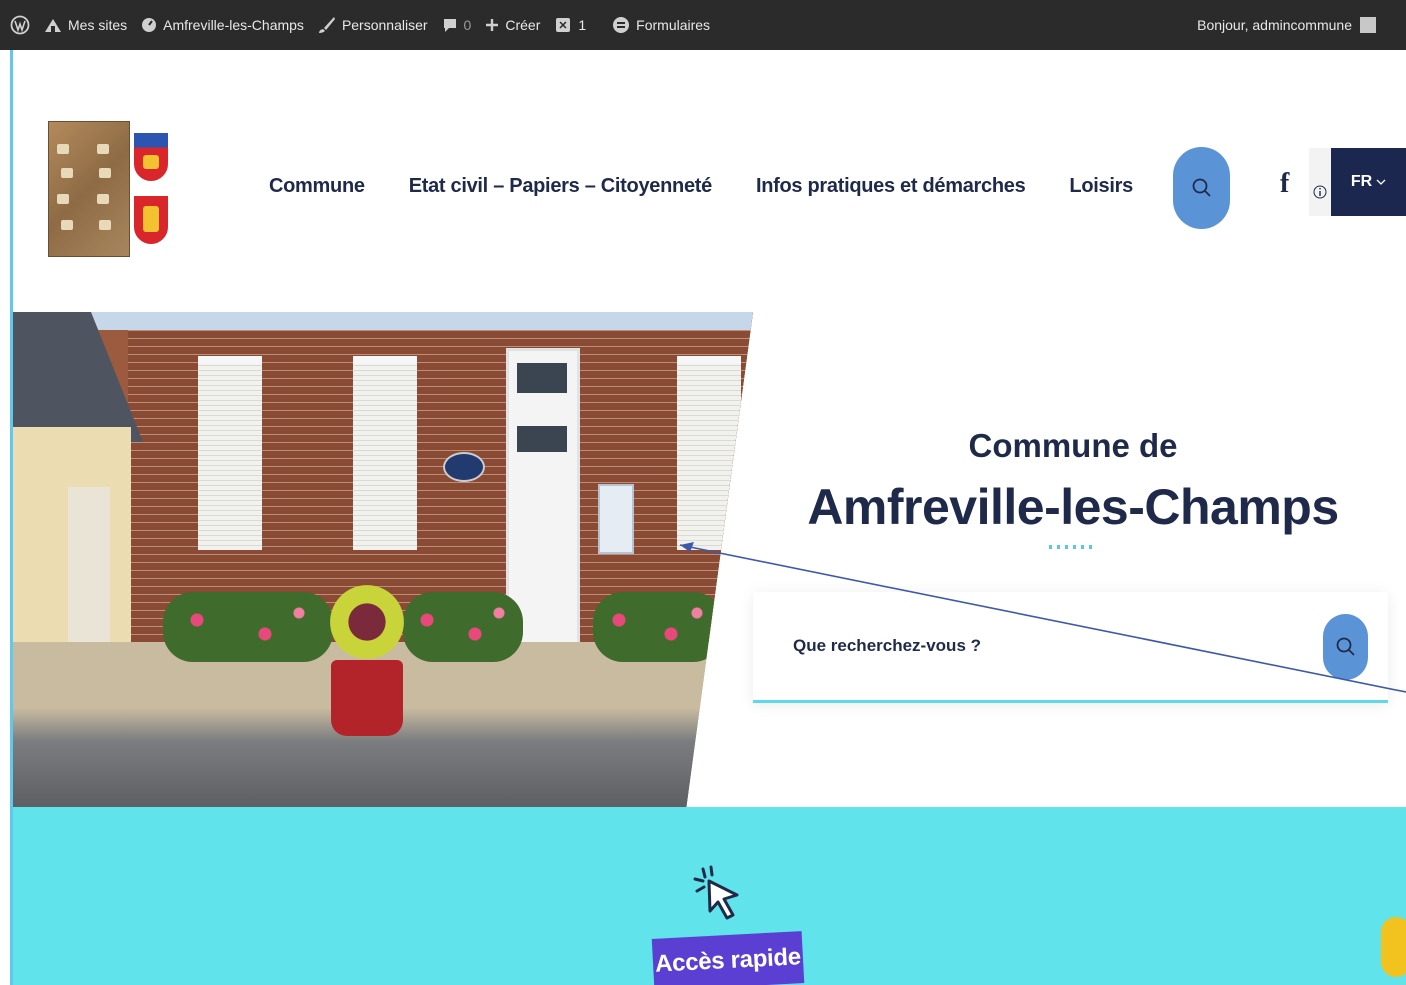 This screenshot has height=985, width=1406. I want to click on site-logo, so click(113, 189).